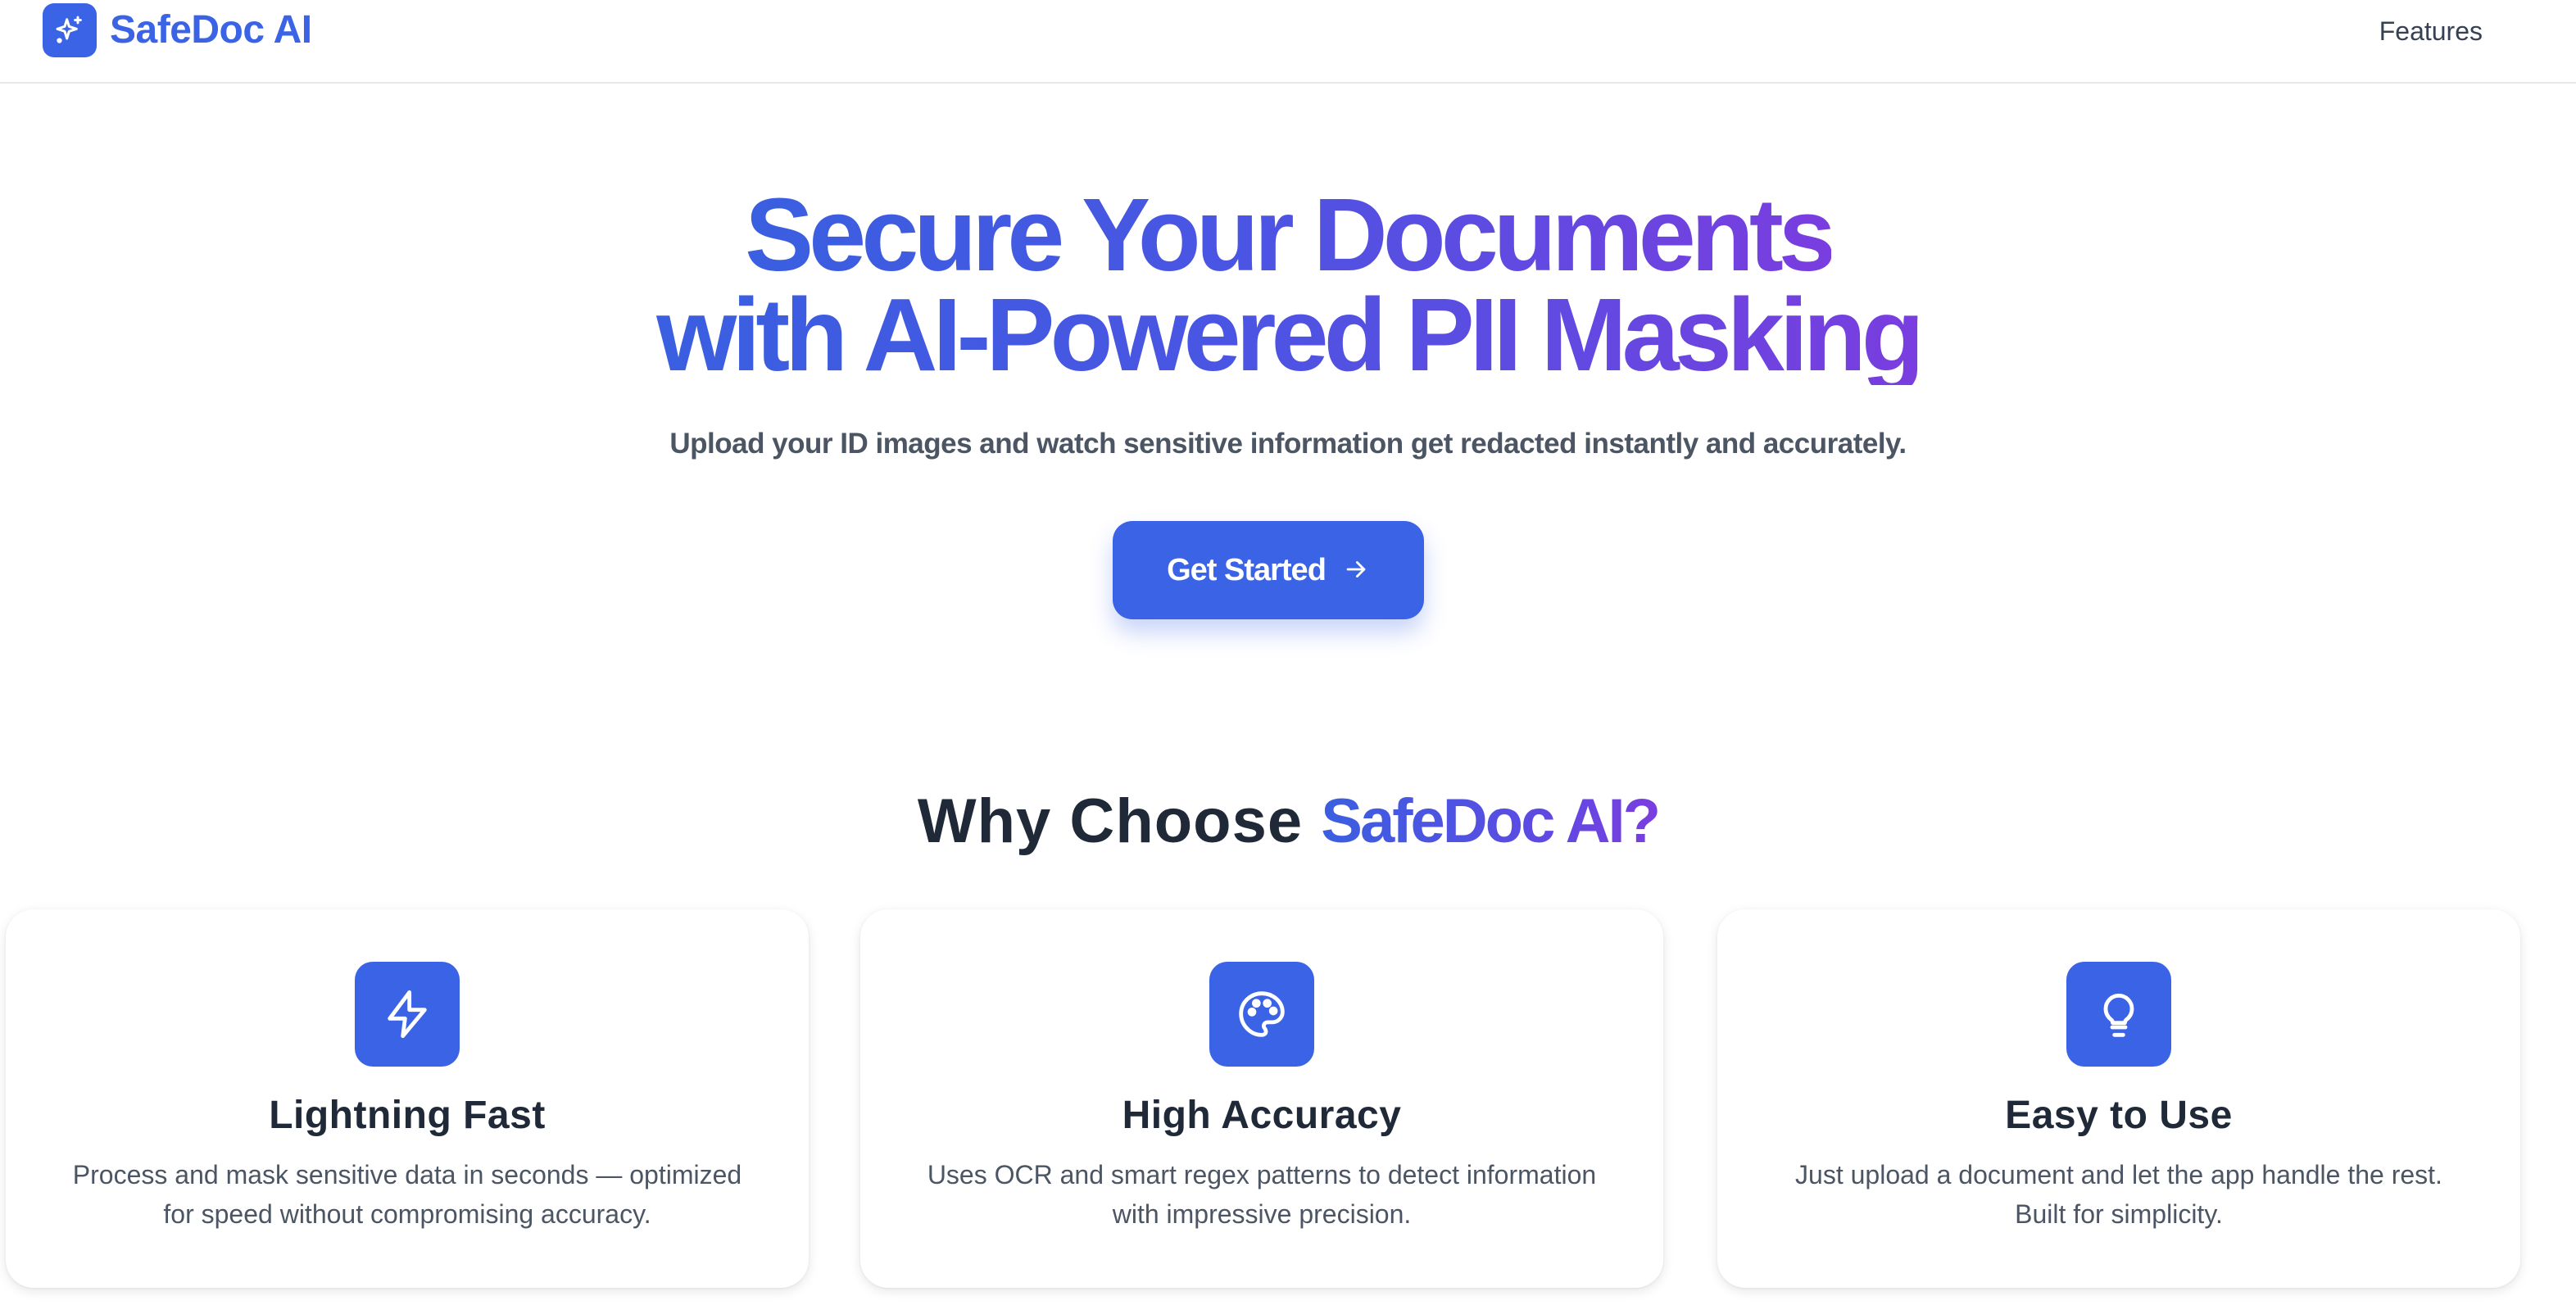 The image size is (2576, 1314). What do you see at coordinates (1356, 570) in the screenshot?
I see `arrow-right-icon` at bounding box center [1356, 570].